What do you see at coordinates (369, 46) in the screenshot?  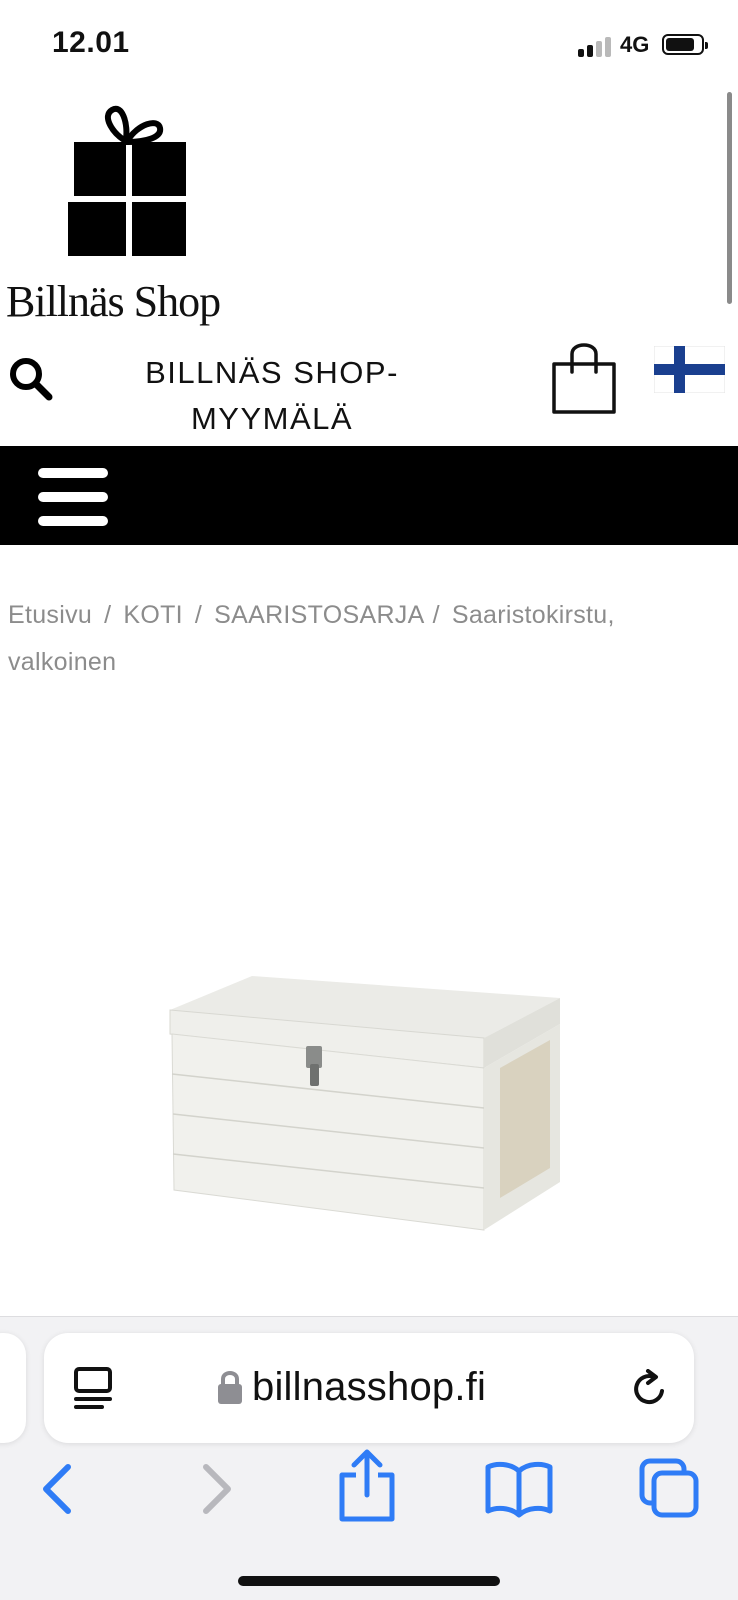 I see `status-bar: 12.01 4G` at bounding box center [369, 46].